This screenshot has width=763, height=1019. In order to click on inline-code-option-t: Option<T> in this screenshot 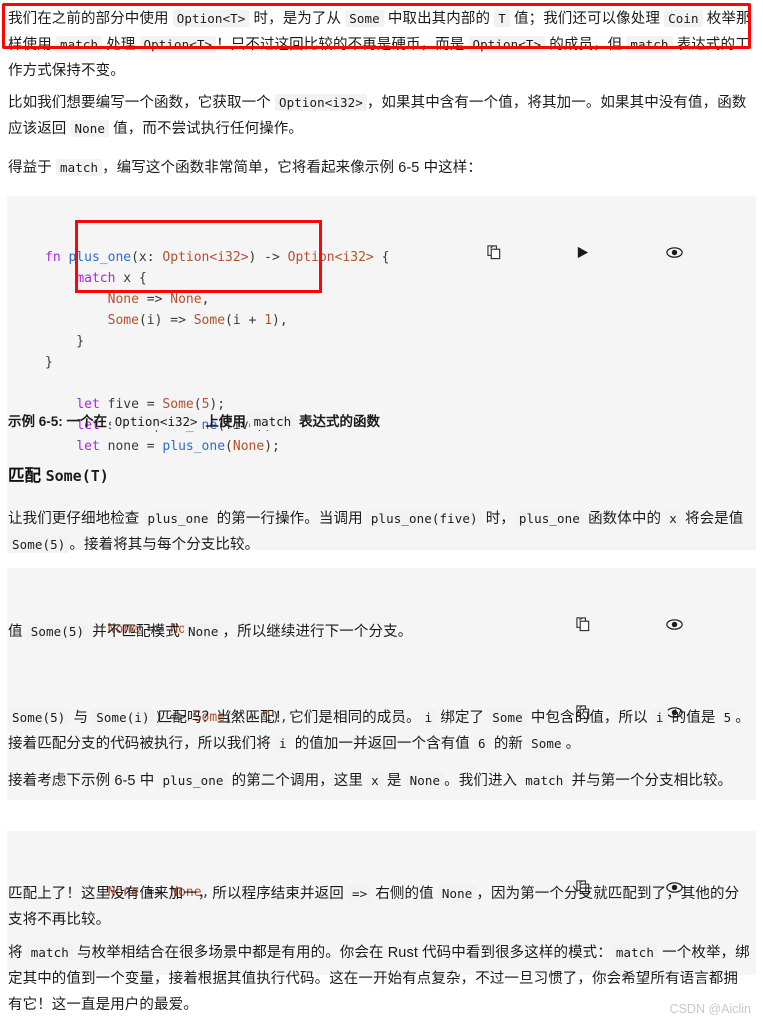, I will do `click(211, 18)`.